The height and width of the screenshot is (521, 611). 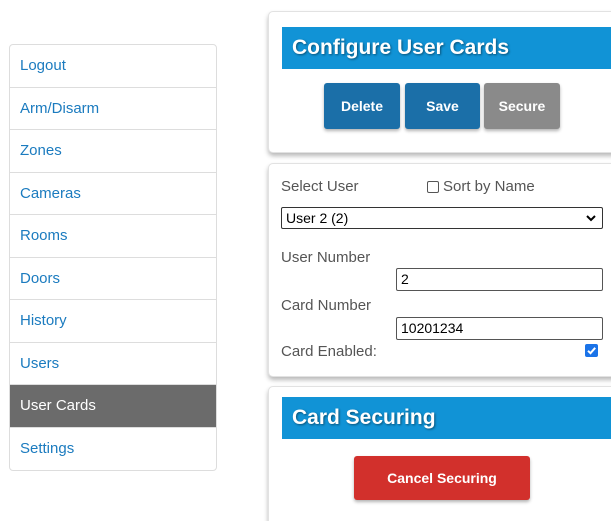 I want to click on card-number-label: Card Number, so click(x=326, y=305).